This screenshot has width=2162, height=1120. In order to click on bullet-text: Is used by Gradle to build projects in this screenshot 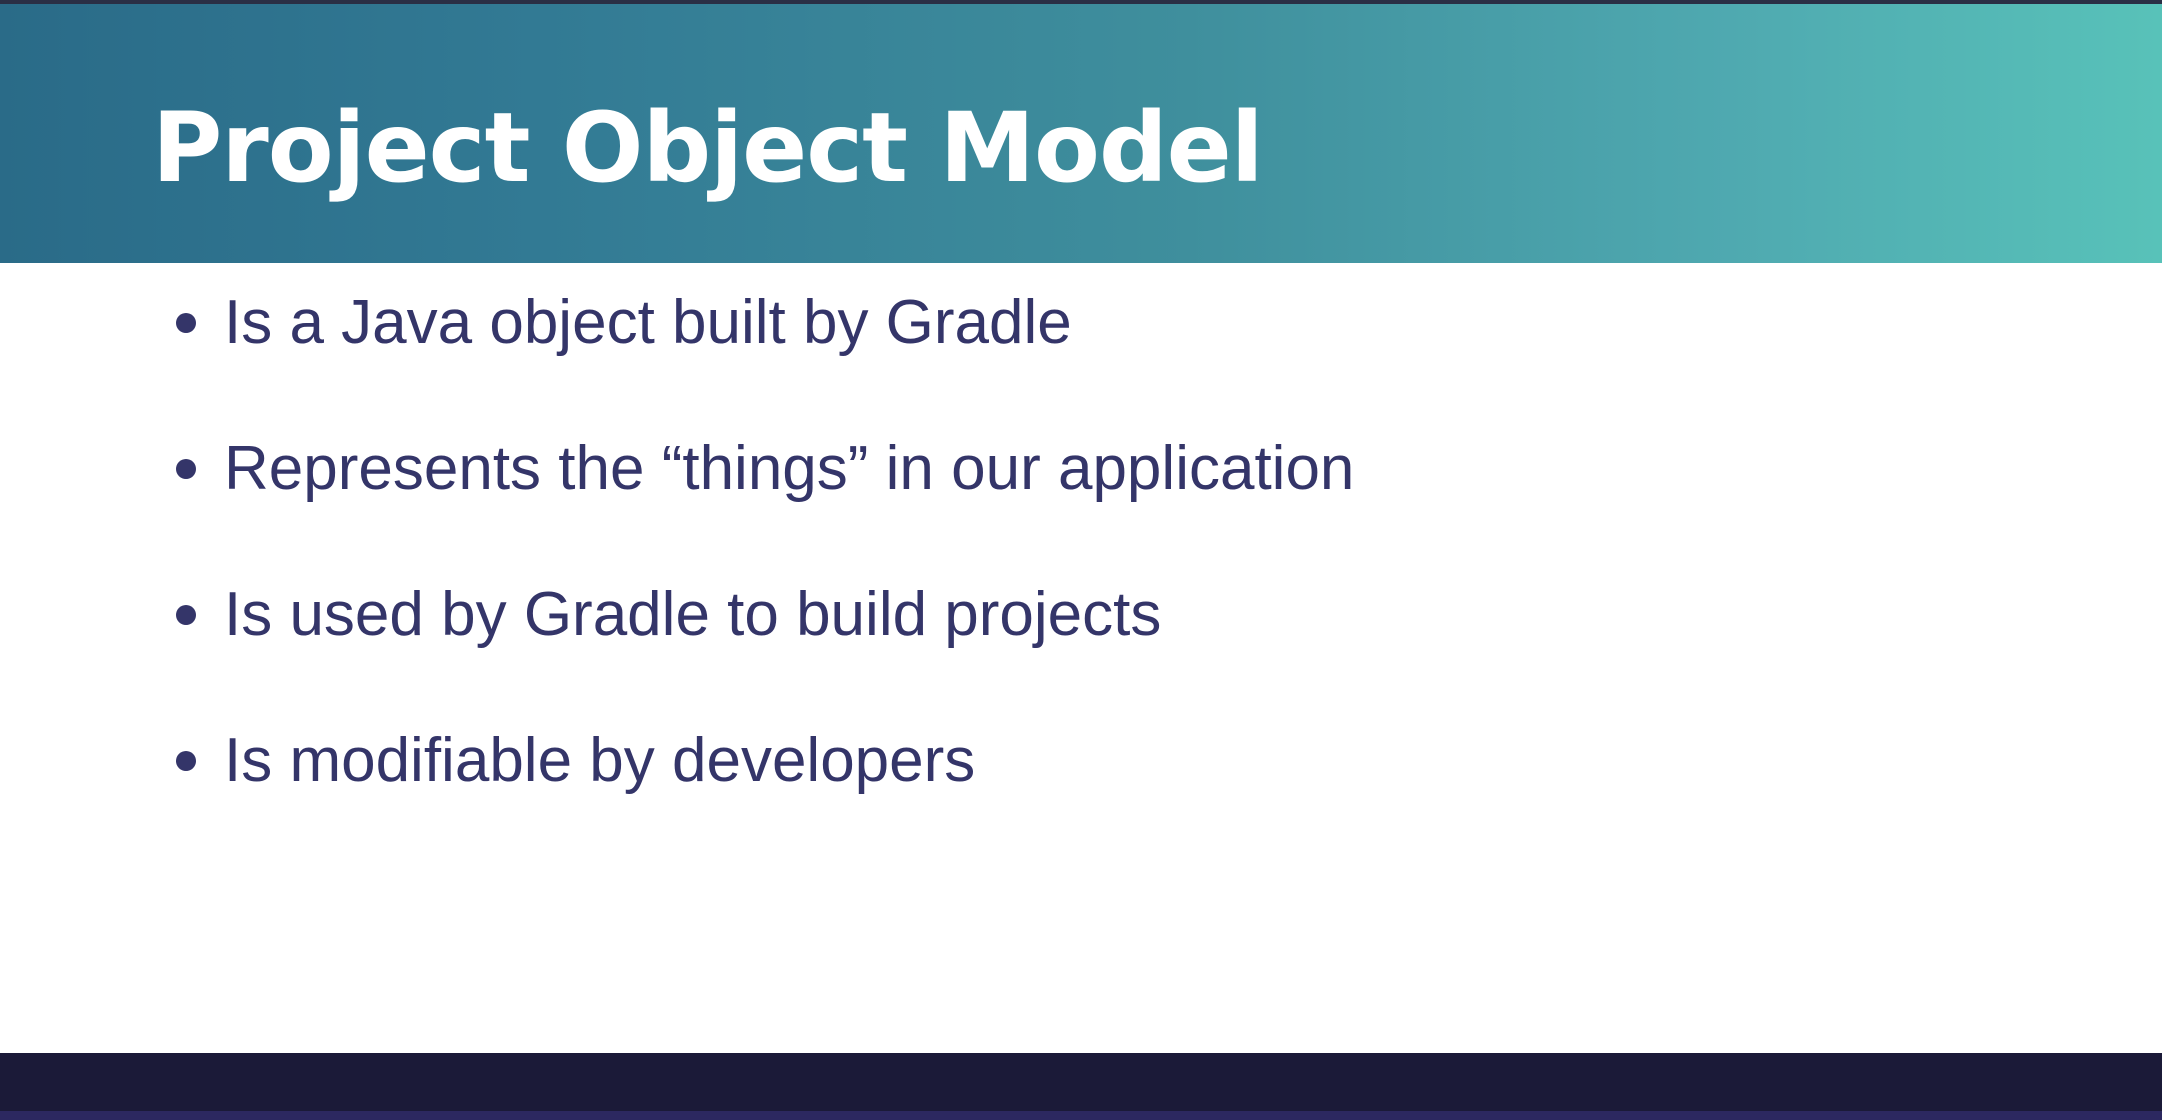, I will do `click(693, 614)`.